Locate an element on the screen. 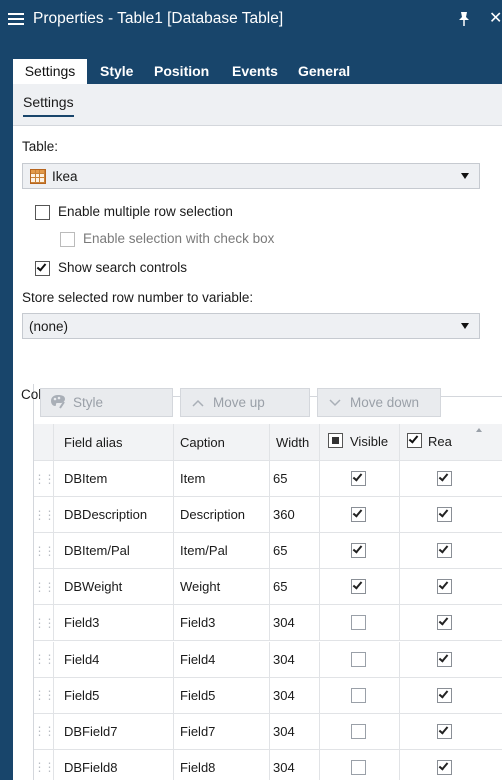 Image resolution: width=502 pixels, height=780 pixels. header-readonly-checkbox is located at coordinates (414, 440).